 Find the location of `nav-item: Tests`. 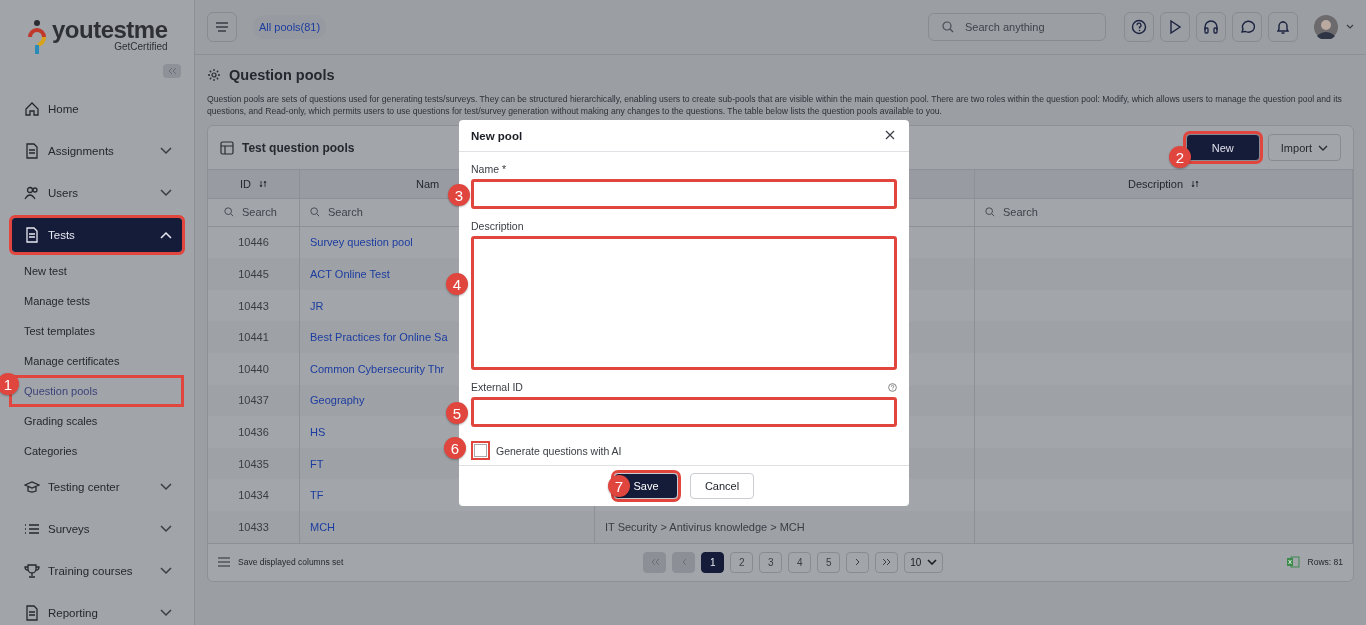

nav-item: Tests is located at coordinates (97, 235).